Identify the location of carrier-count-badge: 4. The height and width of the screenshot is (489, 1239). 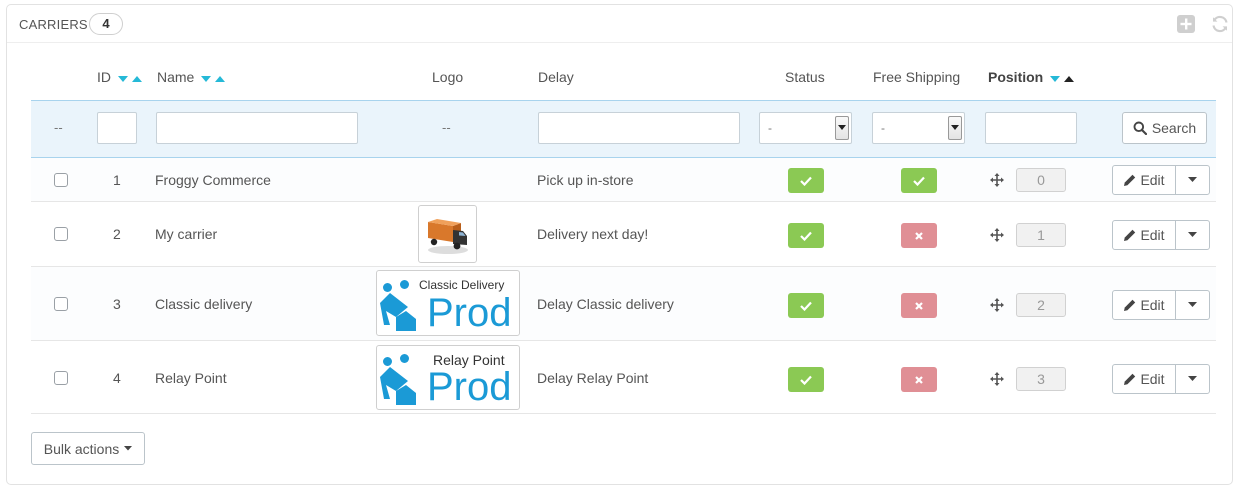
(106, 24).